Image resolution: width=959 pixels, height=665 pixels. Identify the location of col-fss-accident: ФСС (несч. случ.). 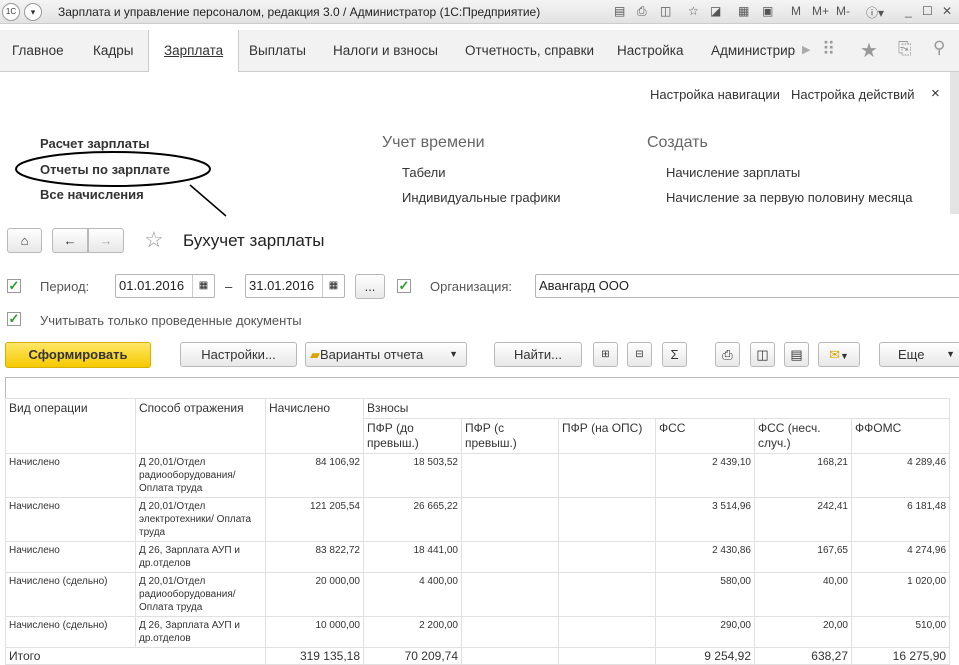
(803, 436).